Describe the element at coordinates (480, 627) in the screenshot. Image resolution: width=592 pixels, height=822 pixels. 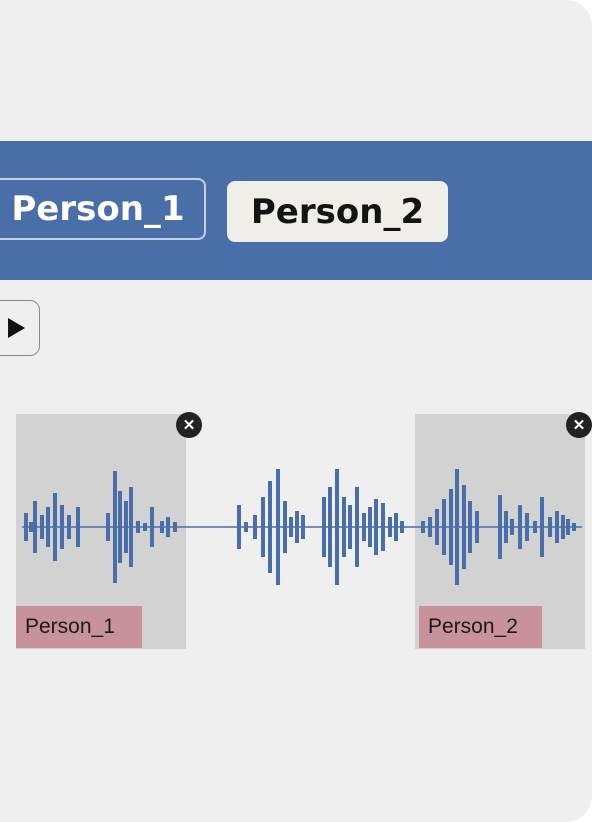
I see `segment-label-person-2: Person_2` at that location.